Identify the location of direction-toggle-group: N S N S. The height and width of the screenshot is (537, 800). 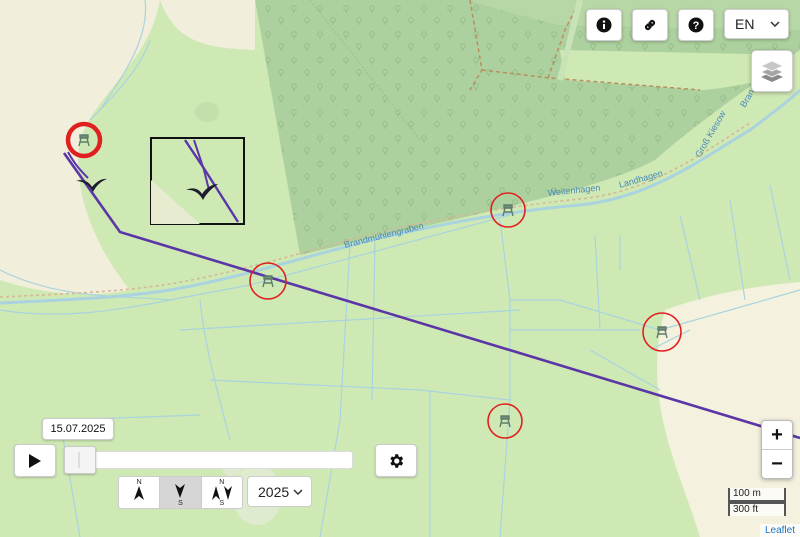
(180, 492).